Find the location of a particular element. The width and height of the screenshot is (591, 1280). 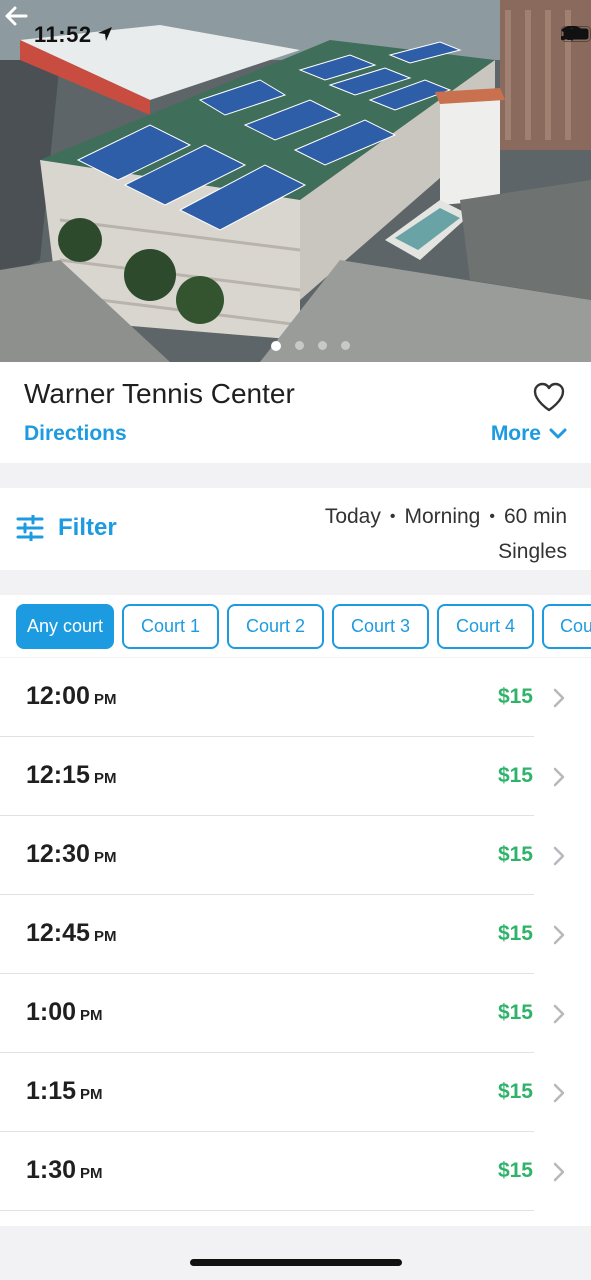

court-chip-5: Cou is located at coordinates (566, 626).